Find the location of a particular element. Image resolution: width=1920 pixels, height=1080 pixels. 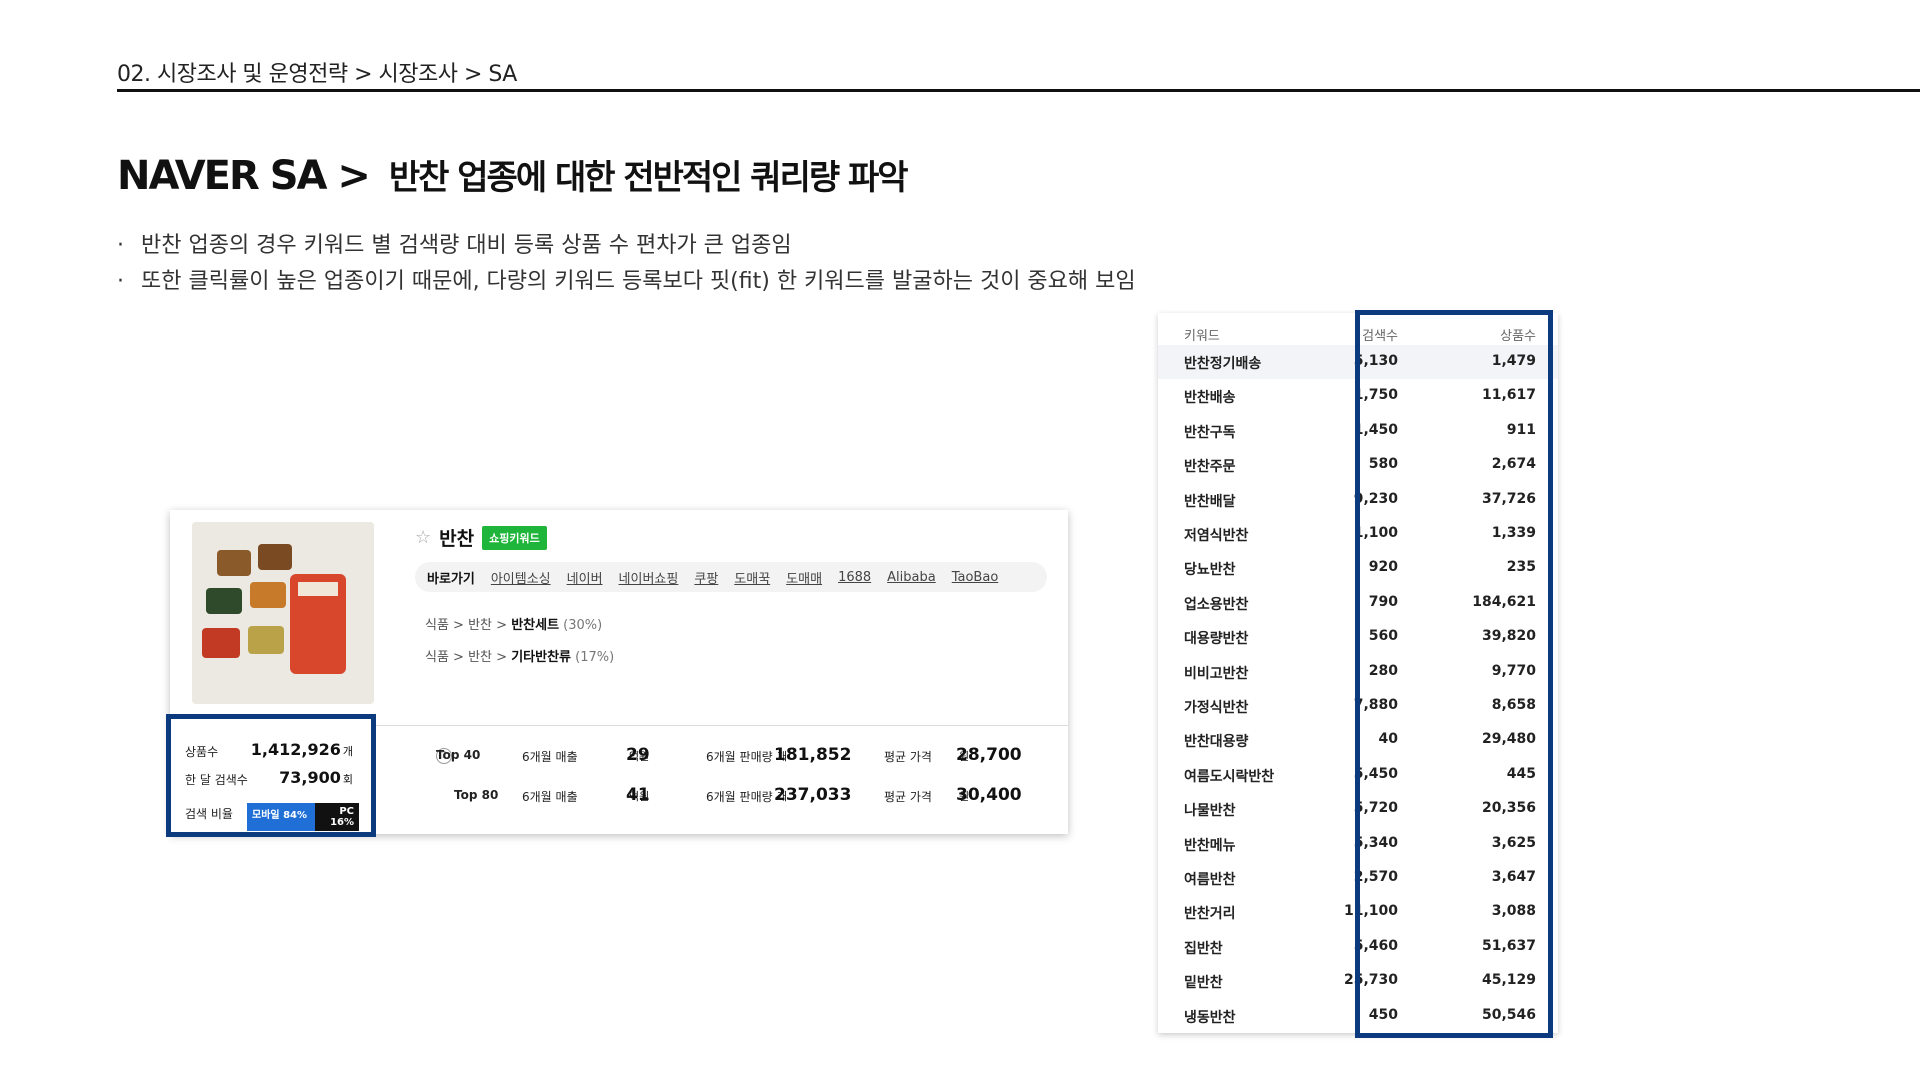

qty-value: 181,852 is located at coordinates (813, 755).